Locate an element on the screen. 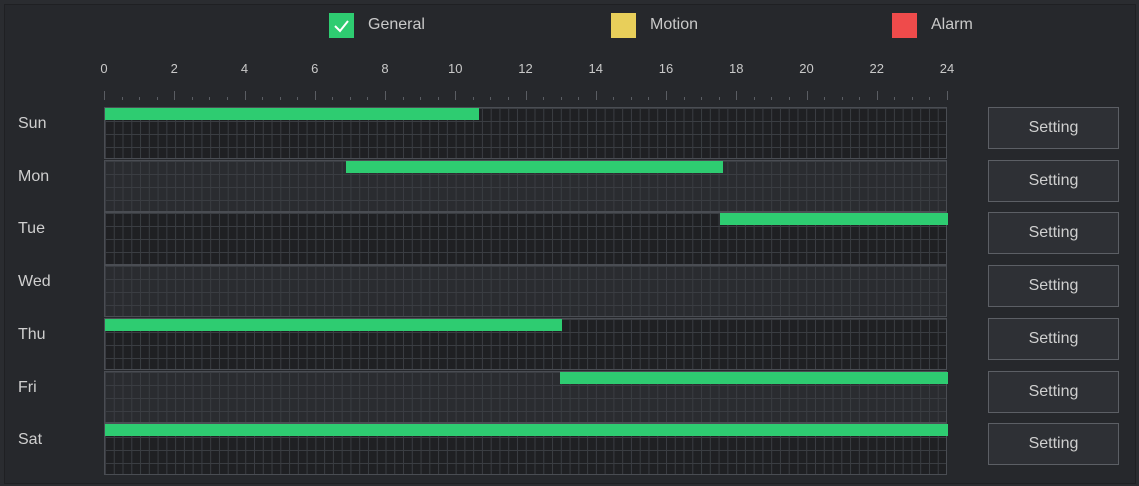  hour-label: 12 is located at coordinates (525, 68).